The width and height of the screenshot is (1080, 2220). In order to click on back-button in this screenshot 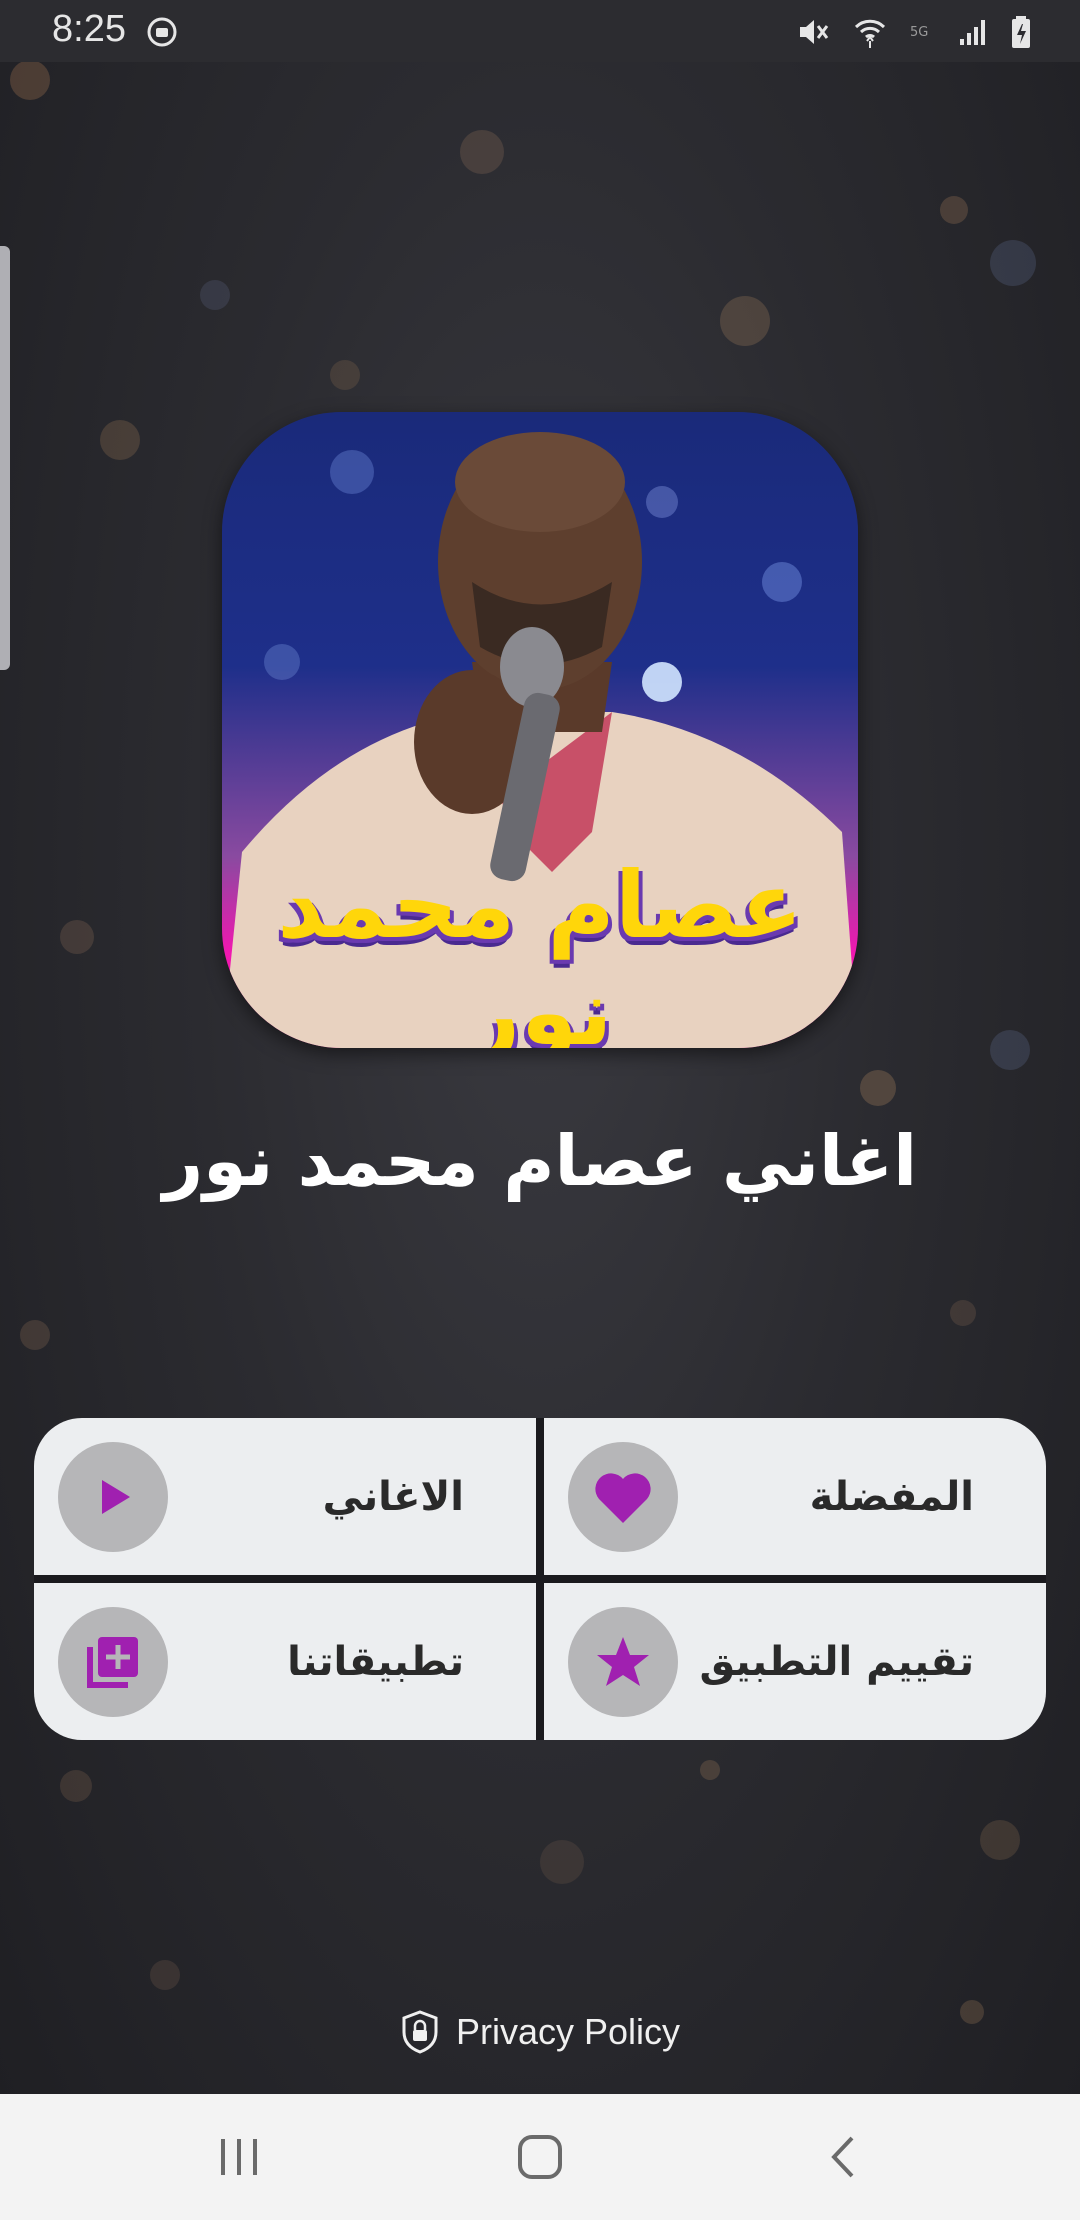, I will do `click(843, 2157)`.